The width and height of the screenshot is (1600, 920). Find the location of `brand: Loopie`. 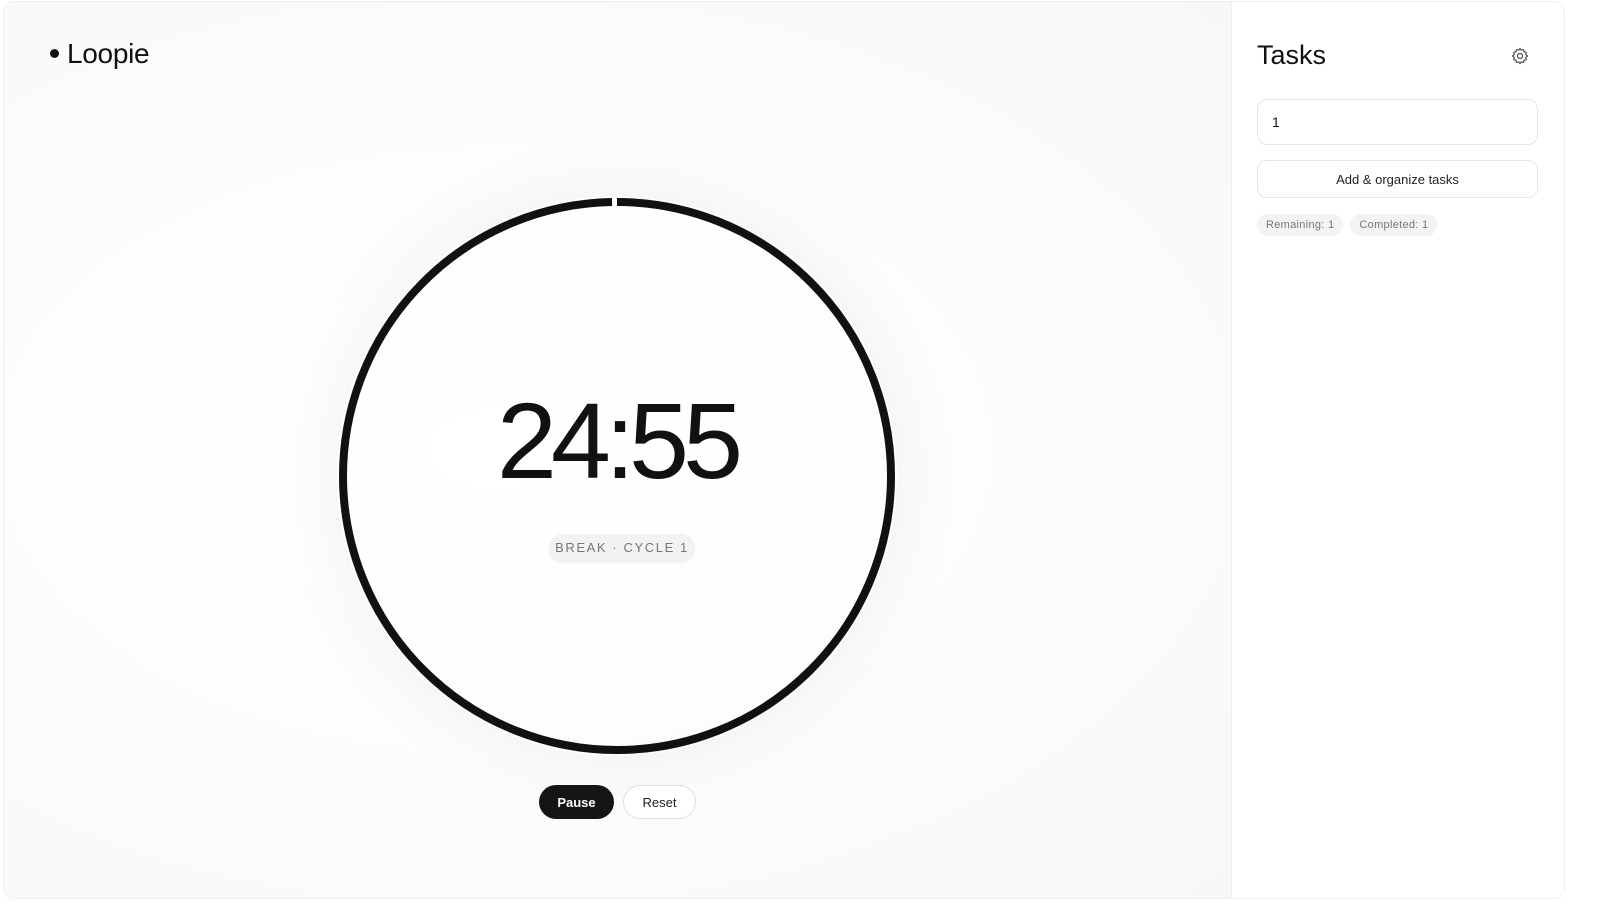

brand: Loopie is located at coordinates (100, 54).